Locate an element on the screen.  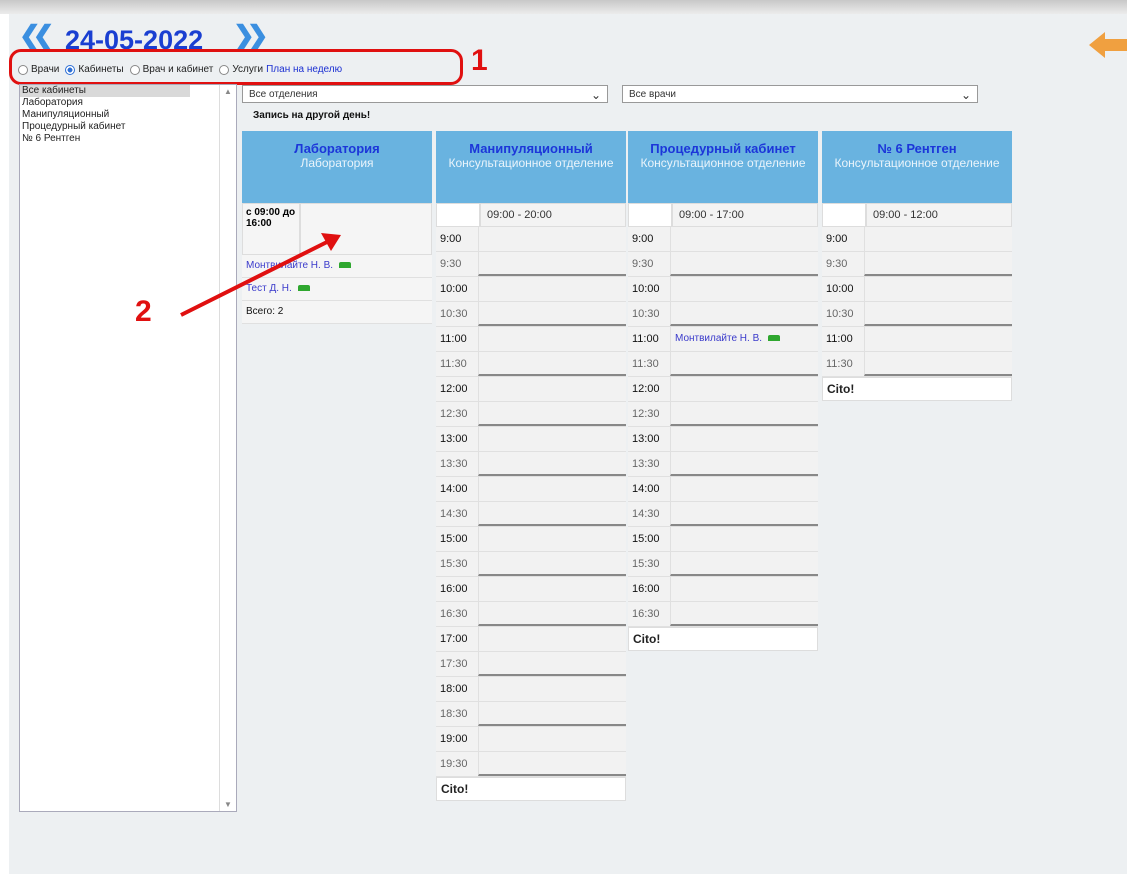
scroll-up-icon: ▲ is located at coordinates (228, 91).